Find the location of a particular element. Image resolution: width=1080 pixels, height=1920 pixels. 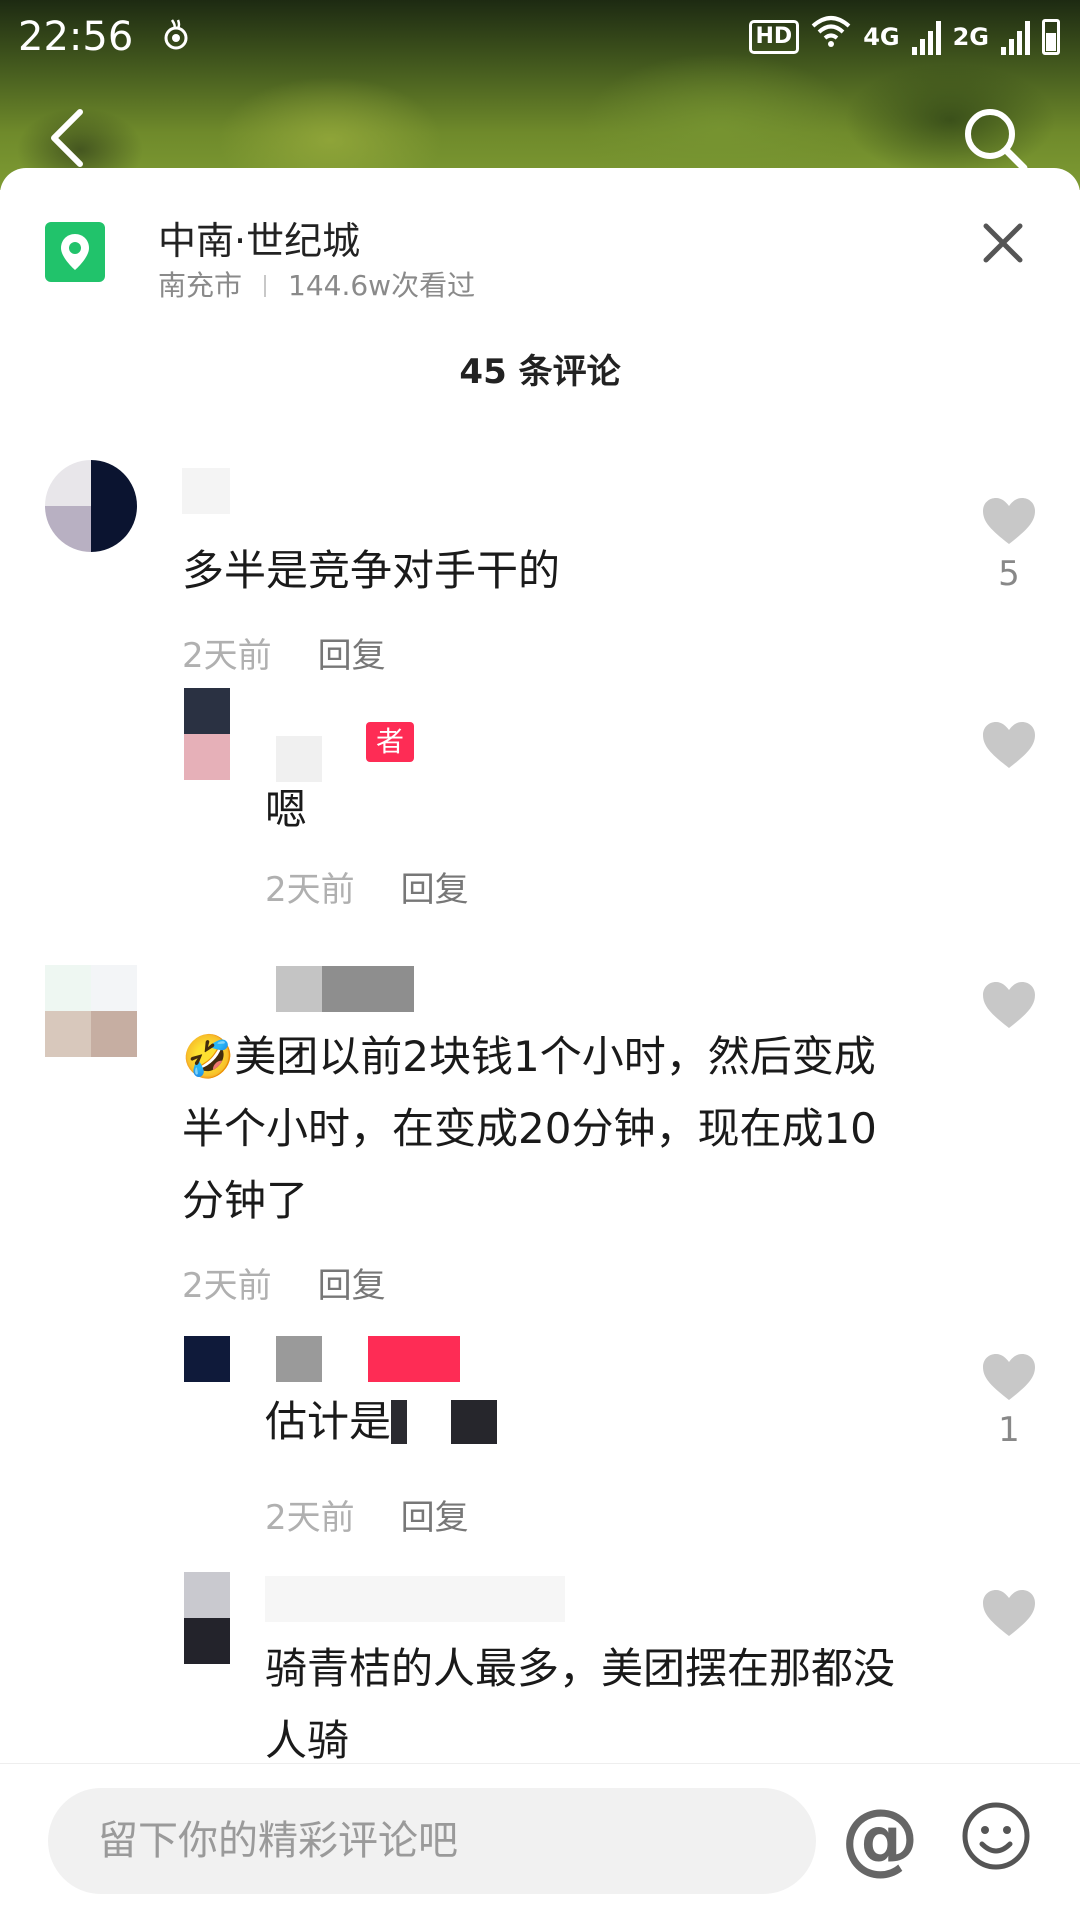

comment-text-line: 分钟了 is located at coordinates (245, 1200).